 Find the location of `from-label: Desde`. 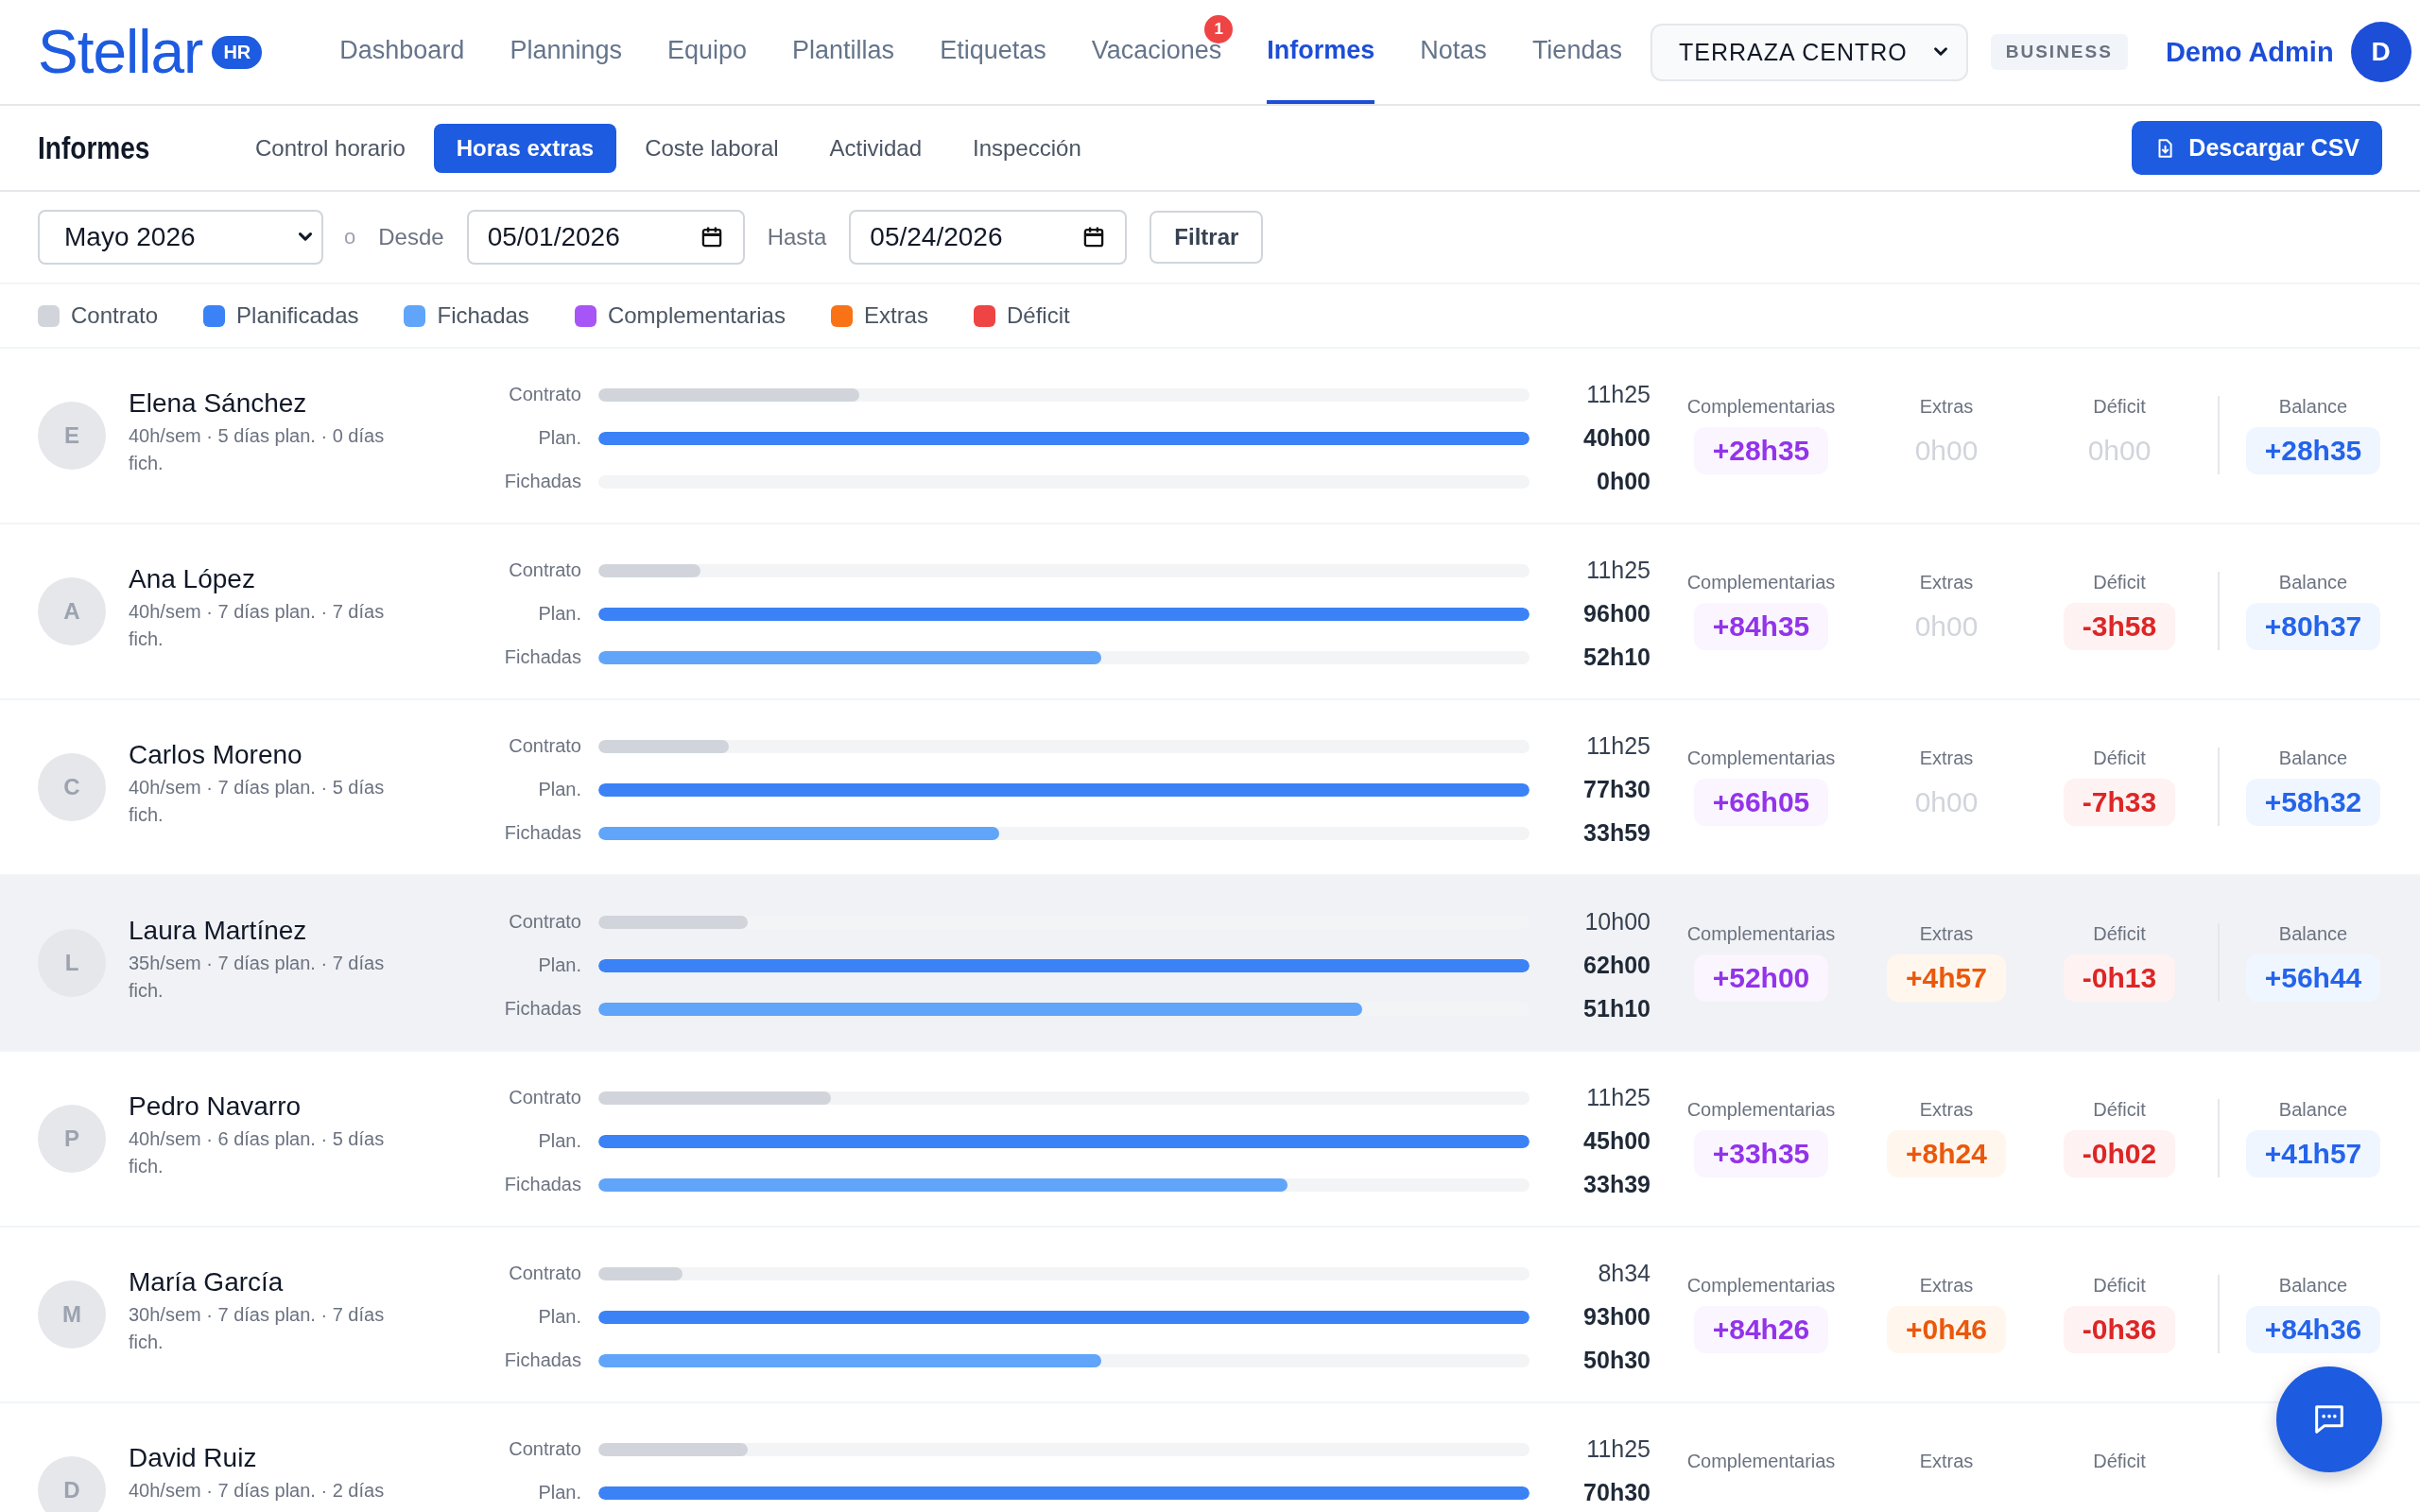

from-label: Desde is located at coordinates (411, 237).